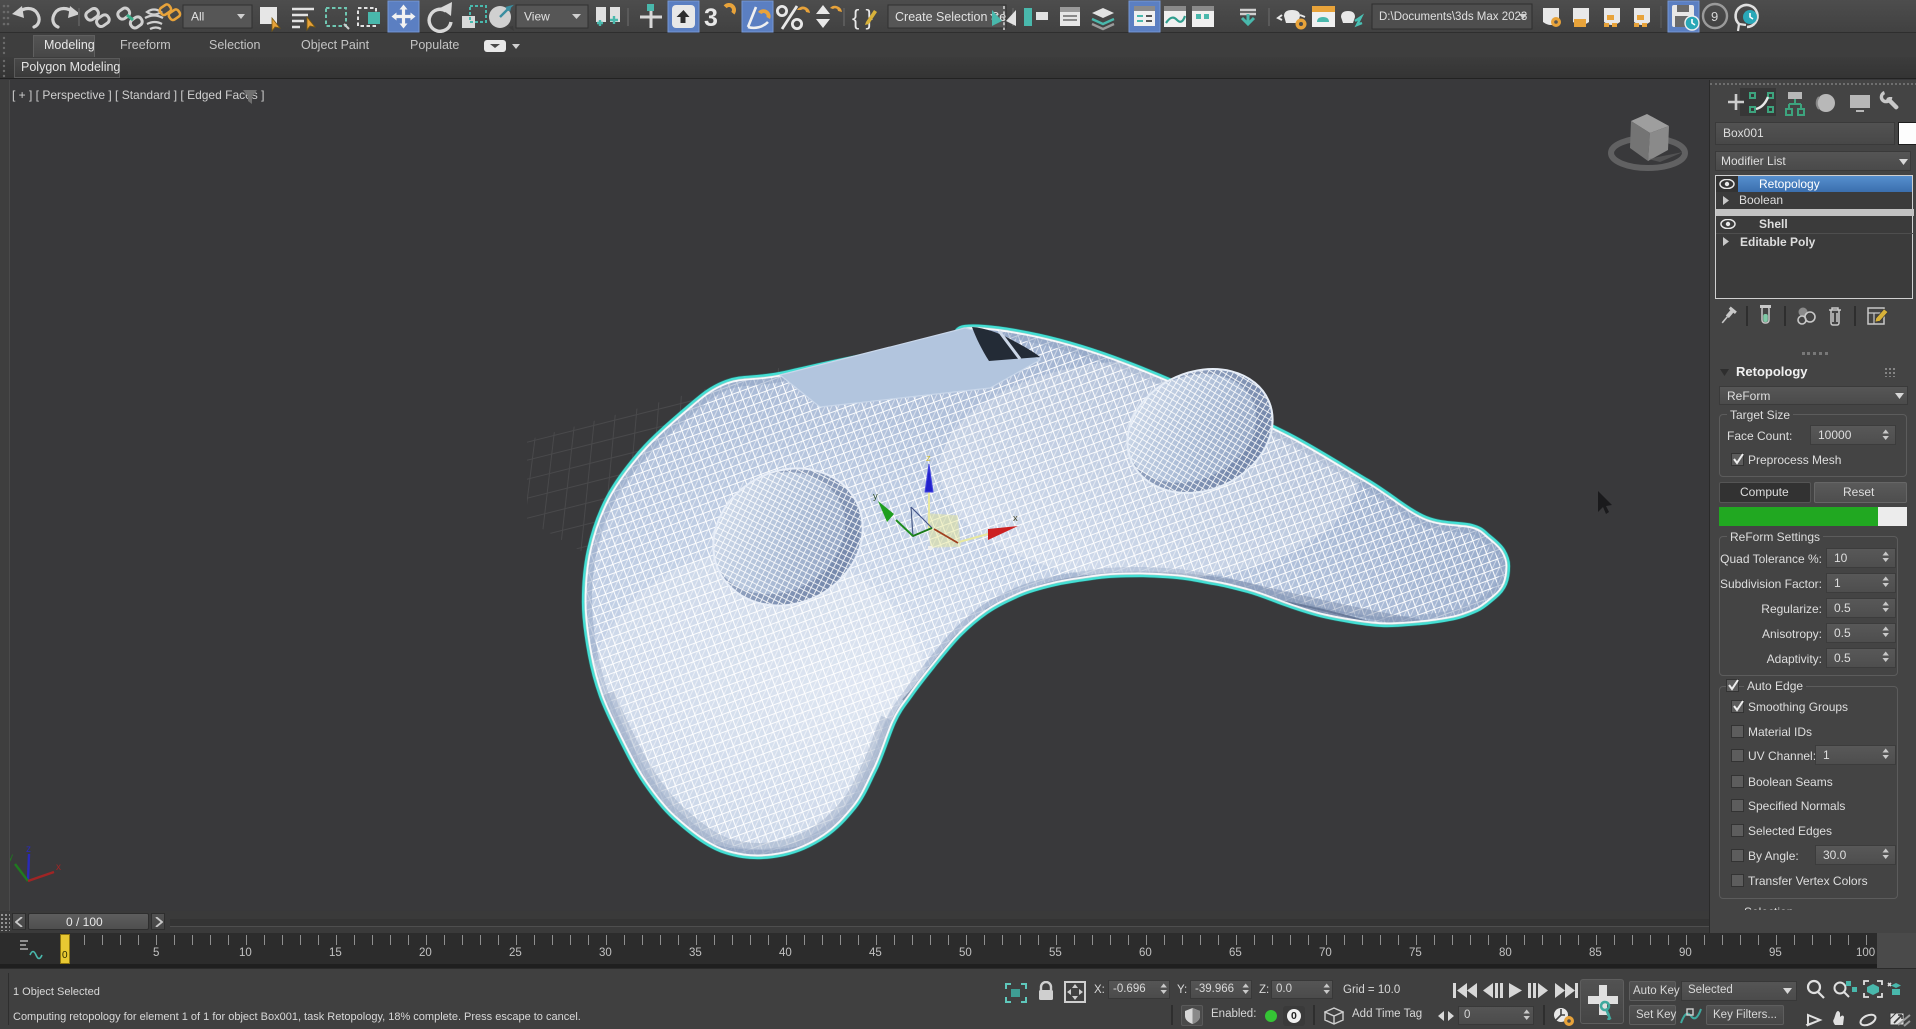 The height and width of the screenshot is (1029, 1916). What do you see at coordinates (711, 18) in the screenshot?
I see `svg-text: 3` at bounding box center [711, 18].